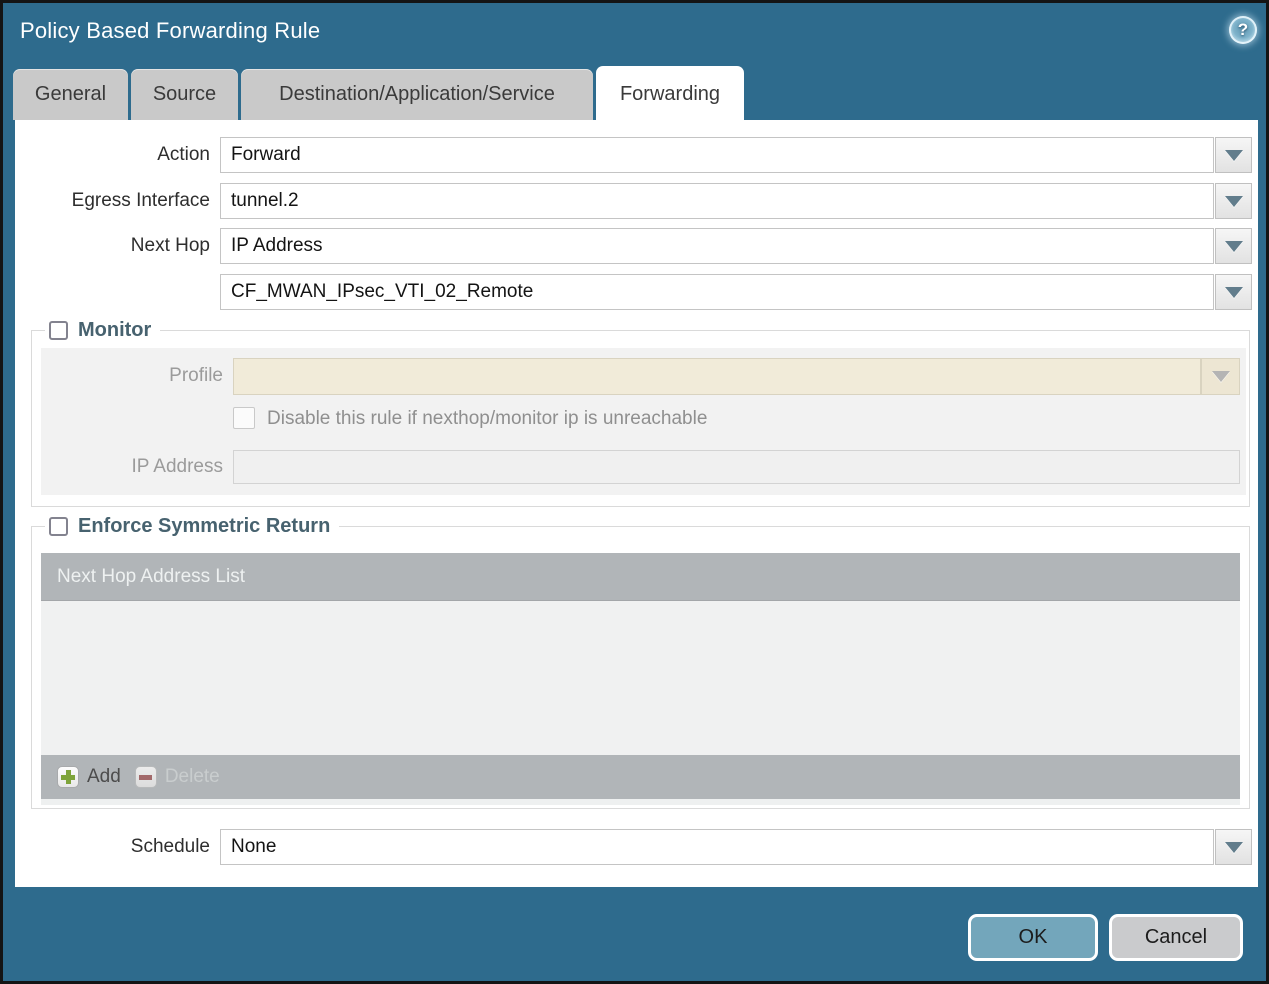 The image size is (1269, 984). Describe the element at coordinates (717, 292) in the screenshot. I see `next-hop-address-input` at that location.